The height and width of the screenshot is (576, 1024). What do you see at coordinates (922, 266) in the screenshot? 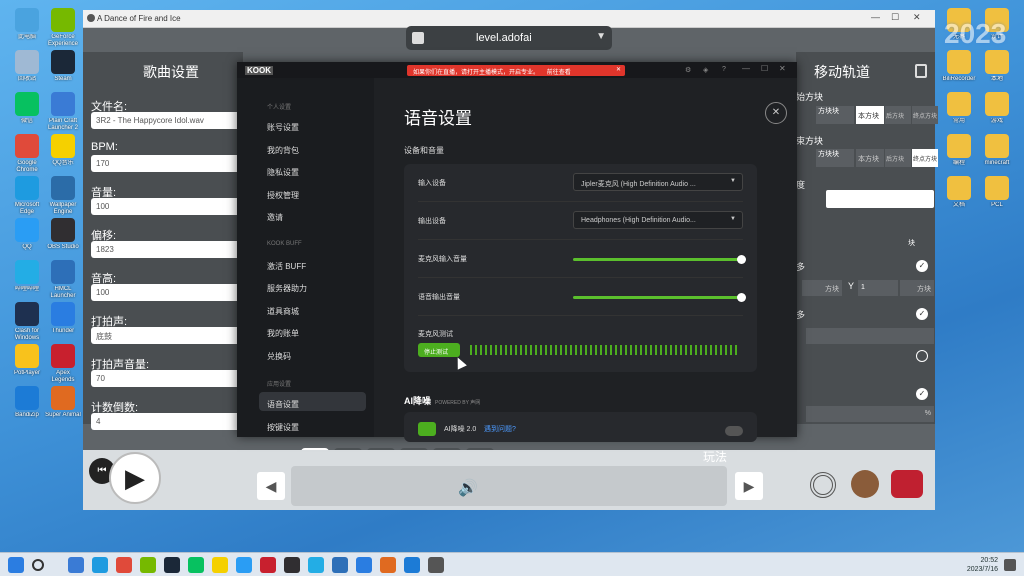
I see `checkbox-1: ✓` at bounding box center [922, 266].